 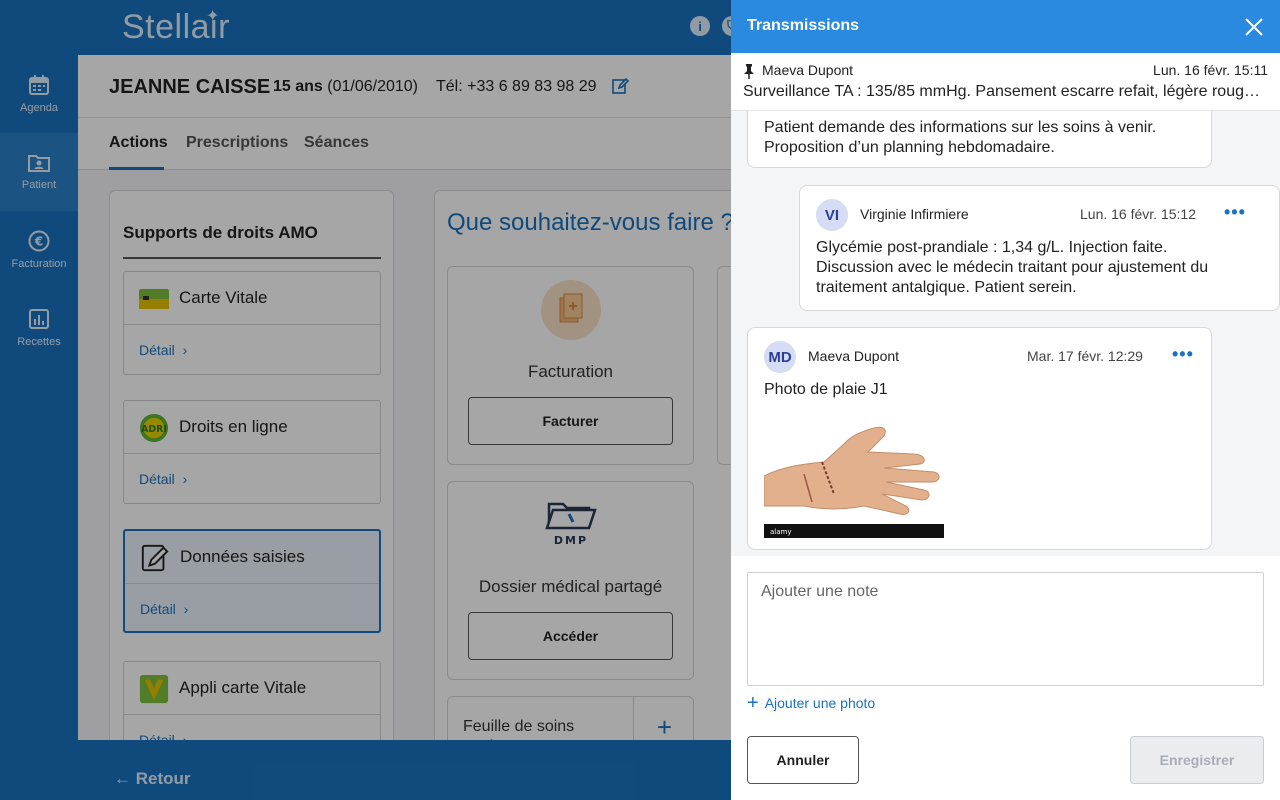 What do you see at coordinates (1197, 760) in the screenshot?
I see `save-button: Enregistrer` at bounding box center [1197, 760].